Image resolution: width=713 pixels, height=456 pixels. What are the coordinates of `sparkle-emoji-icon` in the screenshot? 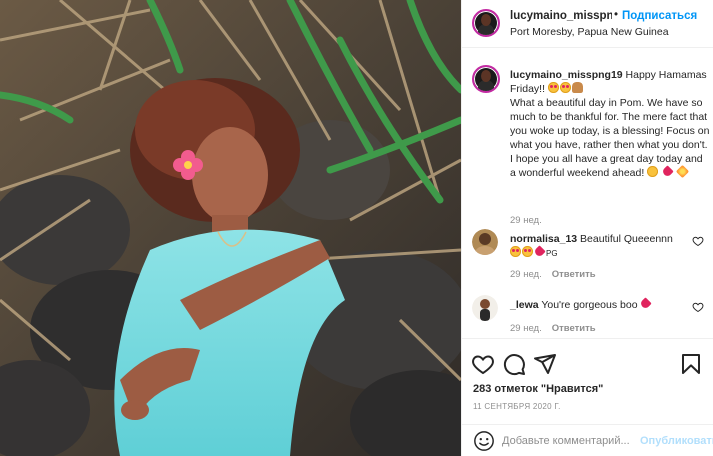 It's located at (682, 171).